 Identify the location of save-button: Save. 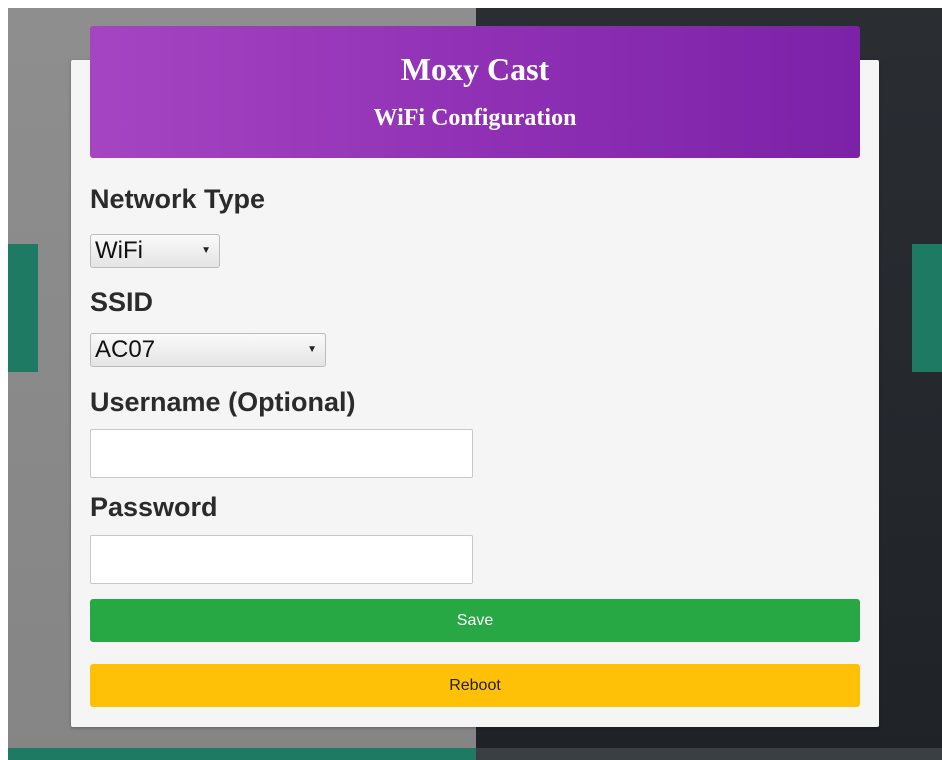
(475, 620).